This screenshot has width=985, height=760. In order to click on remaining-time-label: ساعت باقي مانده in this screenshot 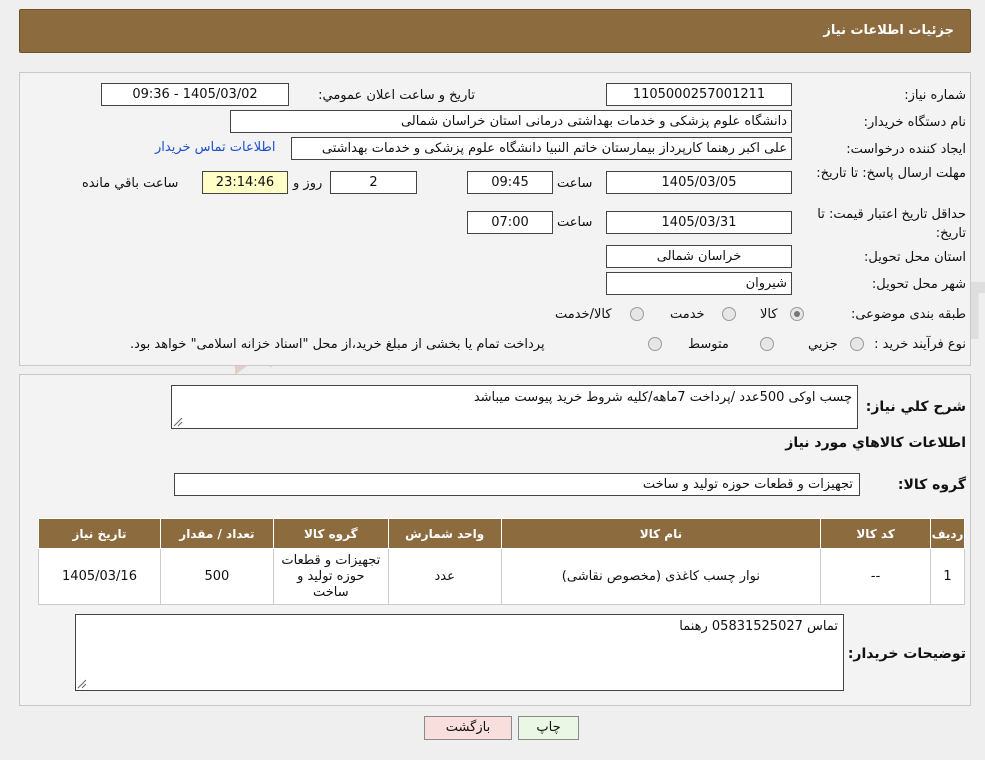, I will do `click(130, 183)`.